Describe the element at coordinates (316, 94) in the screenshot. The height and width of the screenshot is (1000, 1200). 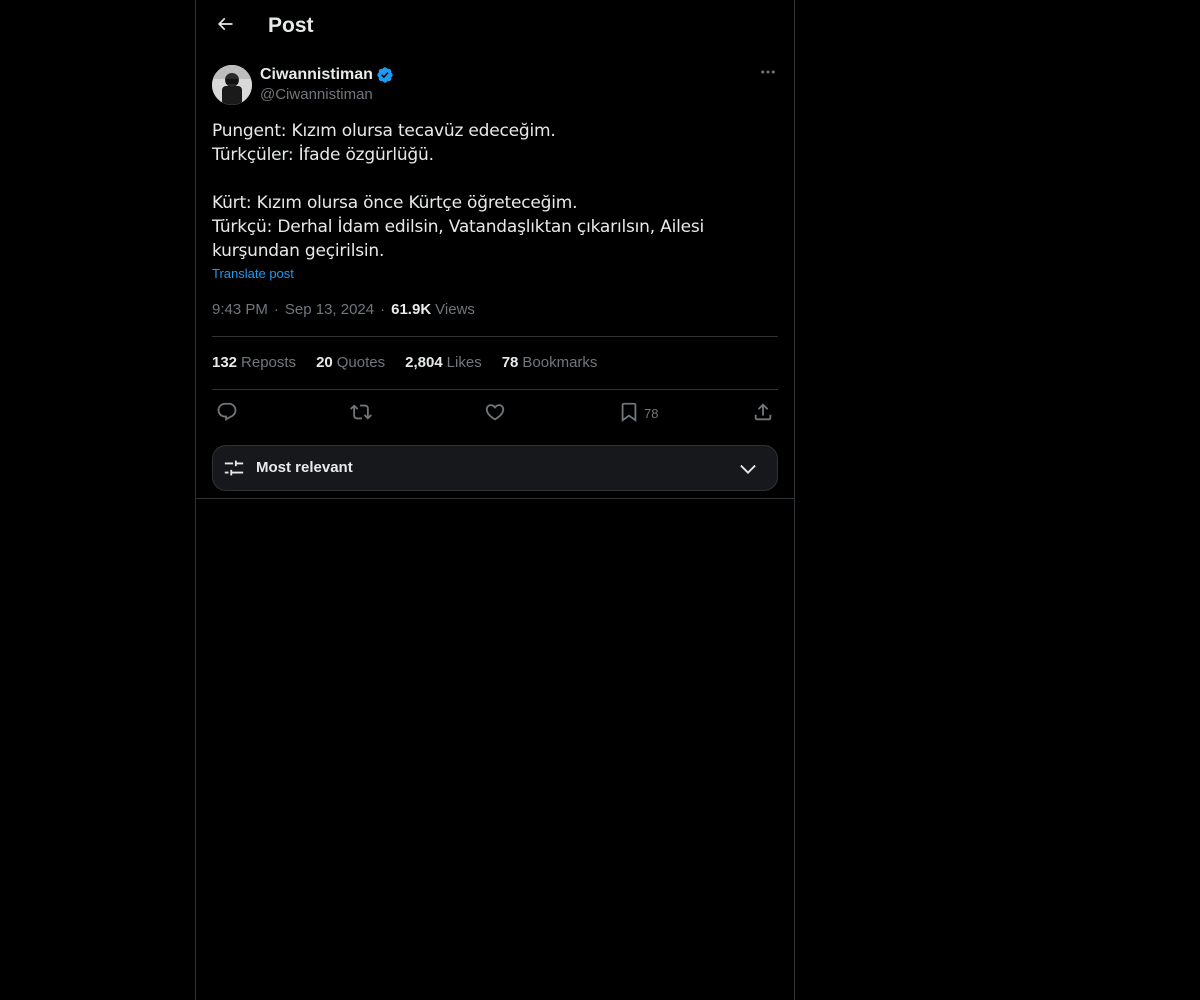
I see `author-handle: @Ciwannistiman` at that location.